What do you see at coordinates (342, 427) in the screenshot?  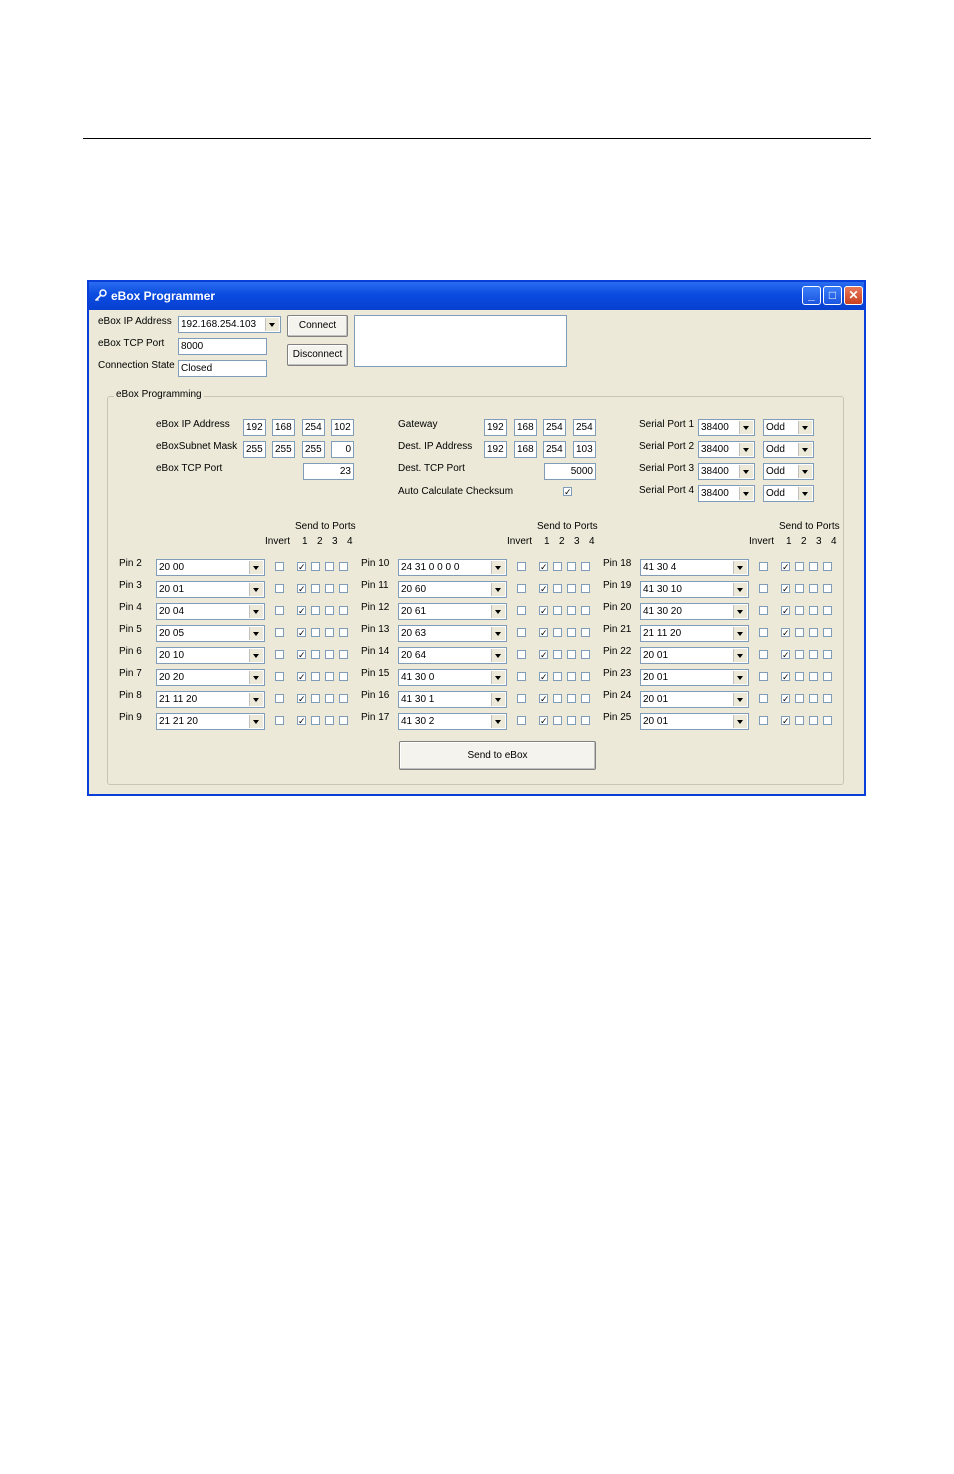 I see `ebox-ip-octet-4: 102` at bounding box center [342, 427].